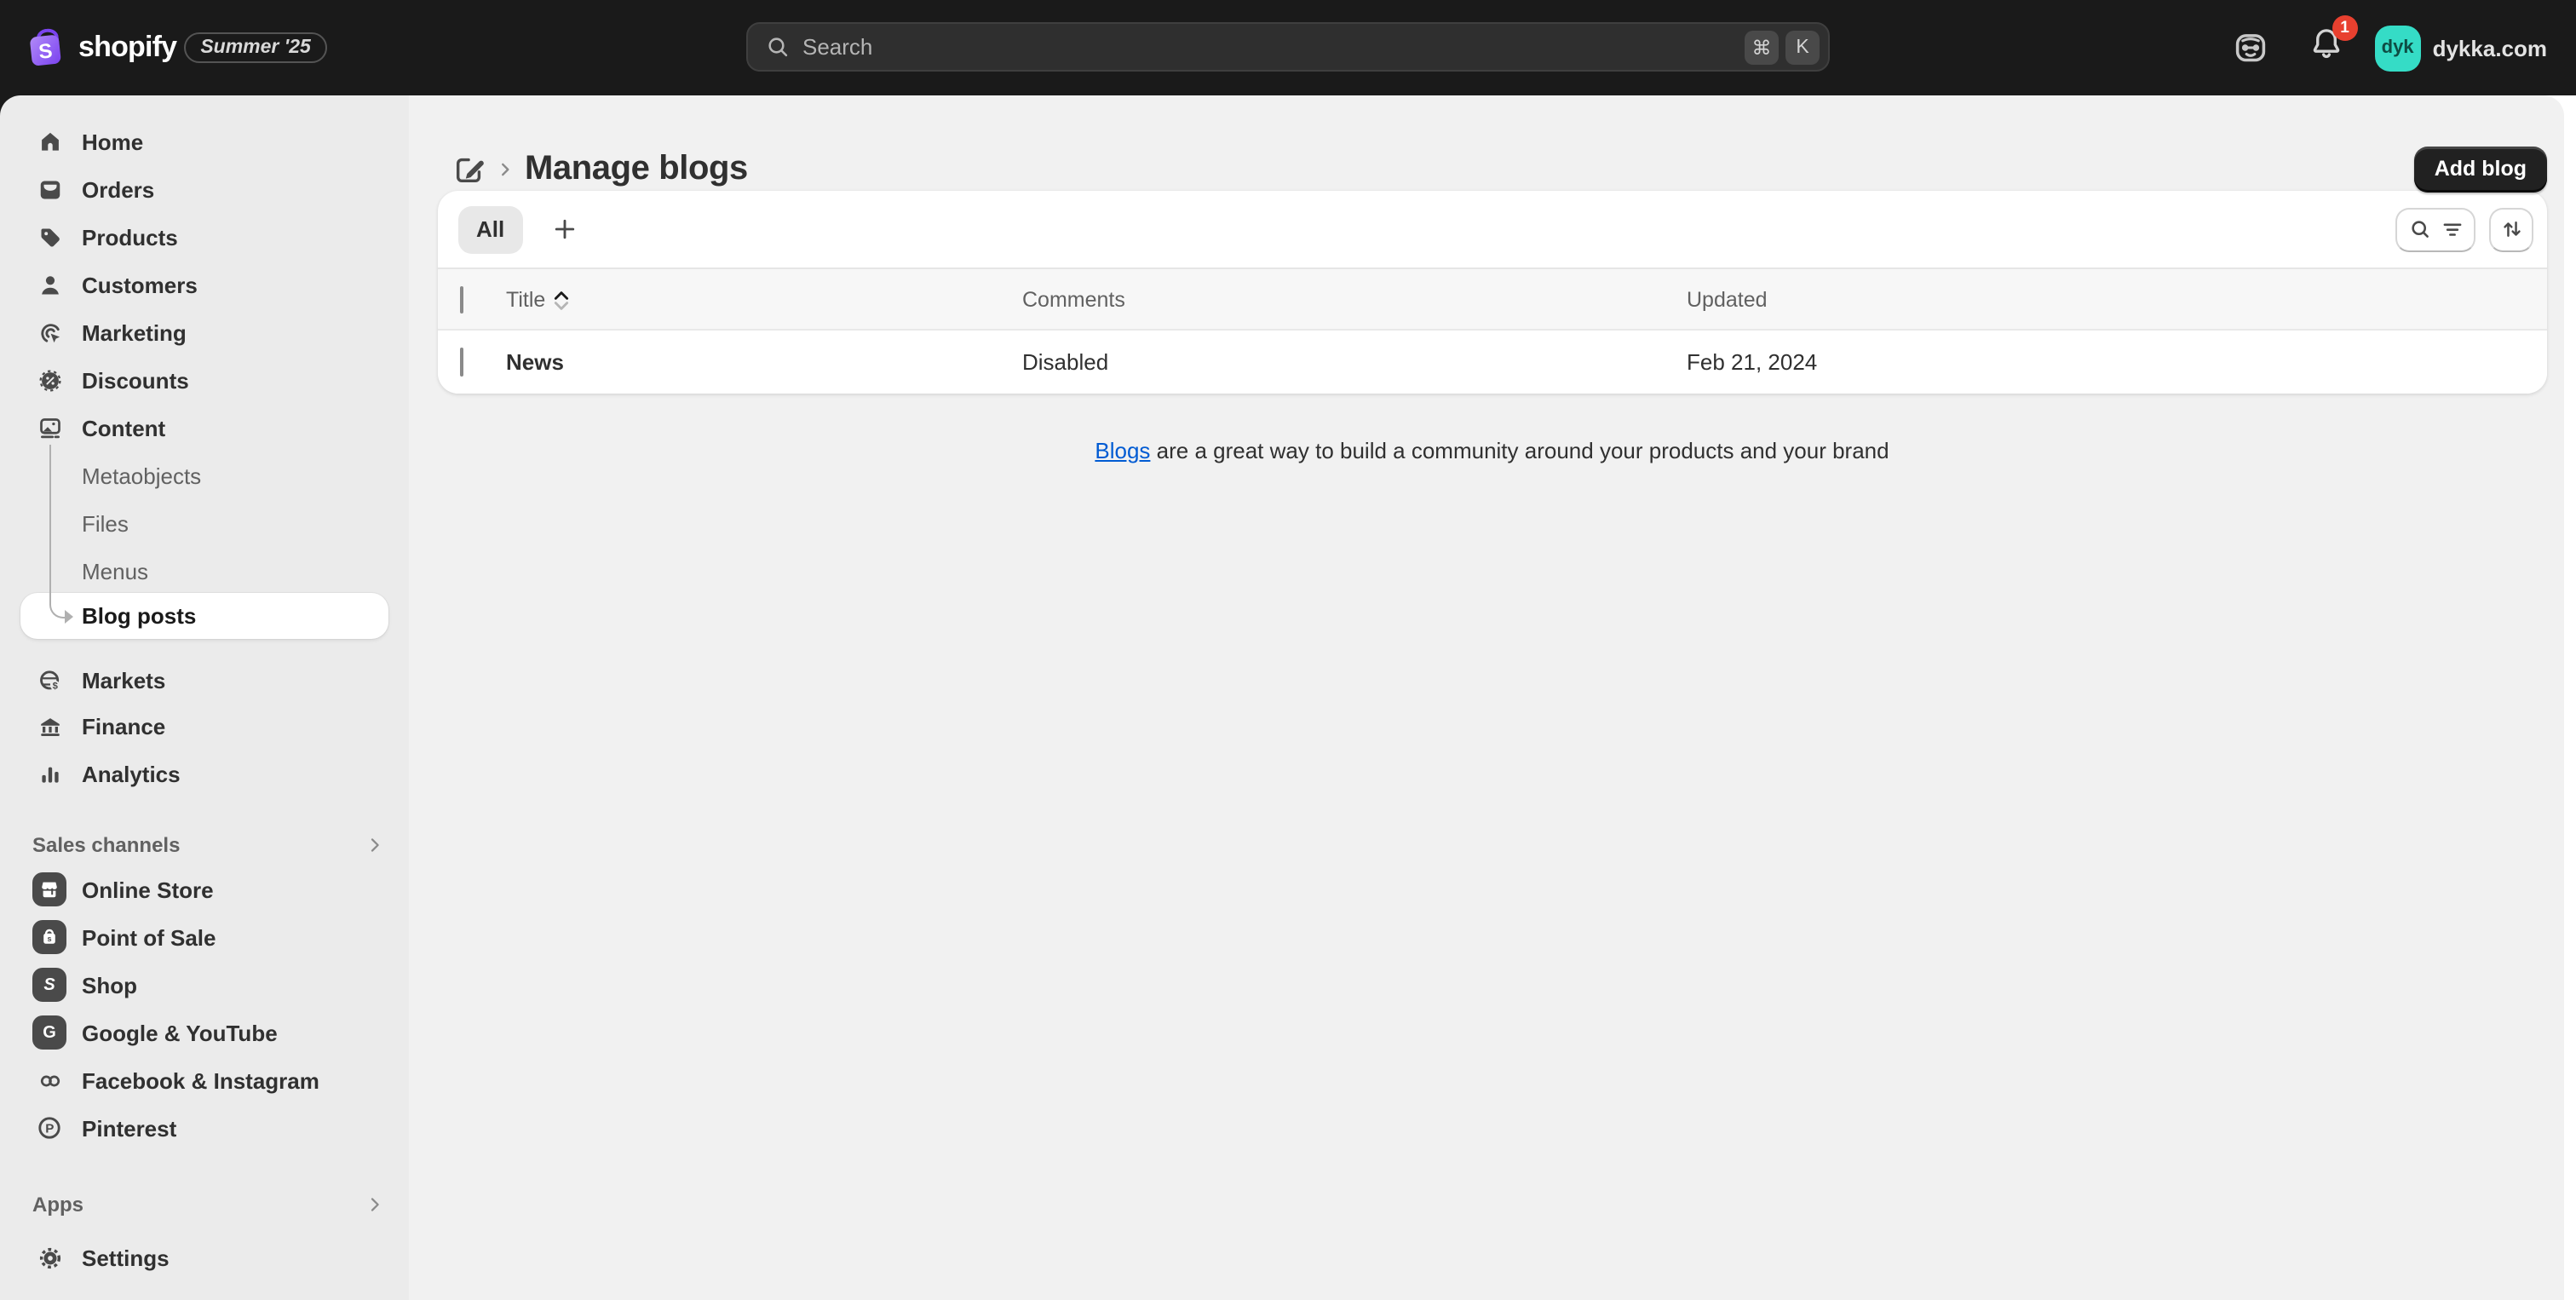  What do you see at coordinates (2397, 48) in the screenshot?
I see `store-avatar: dyk` at bounding box center [2397, 48].